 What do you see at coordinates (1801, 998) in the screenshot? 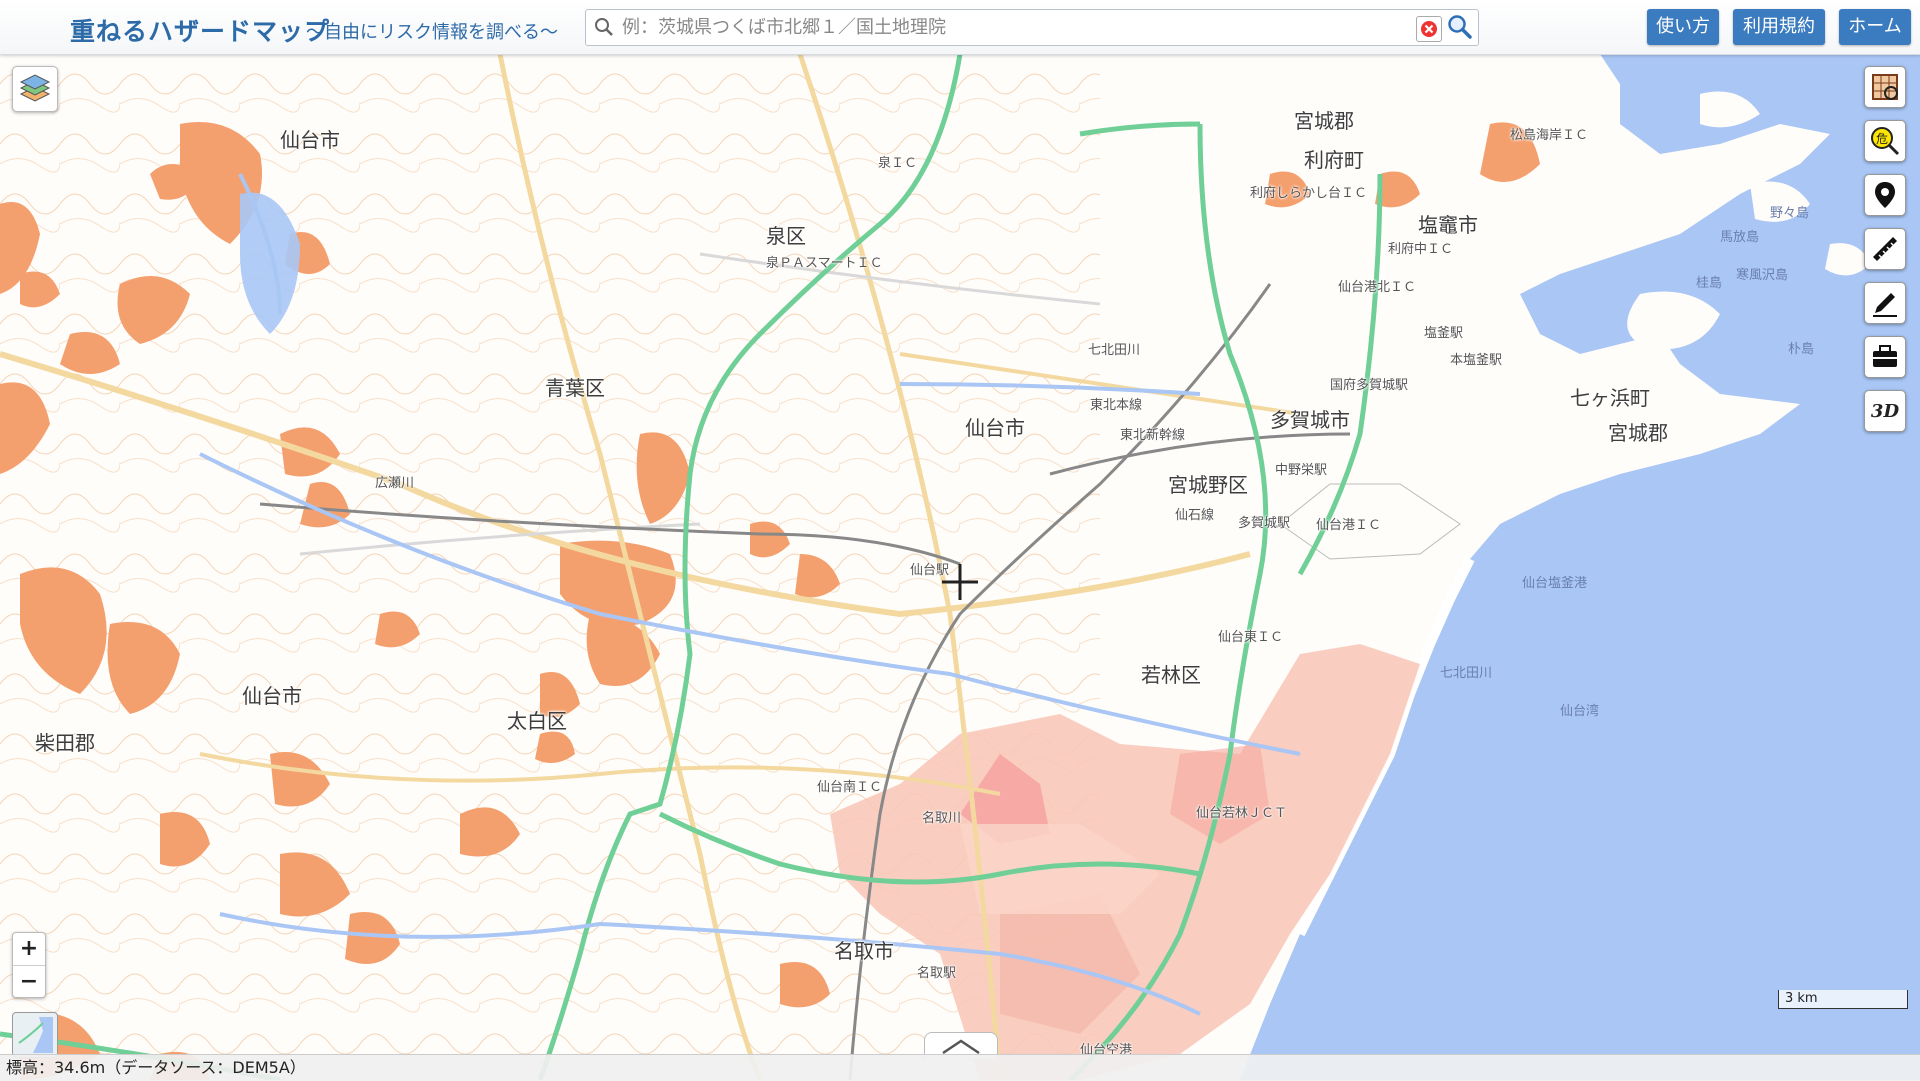
I see `scale-label: 3 km` at bounding box center [1801, 998].